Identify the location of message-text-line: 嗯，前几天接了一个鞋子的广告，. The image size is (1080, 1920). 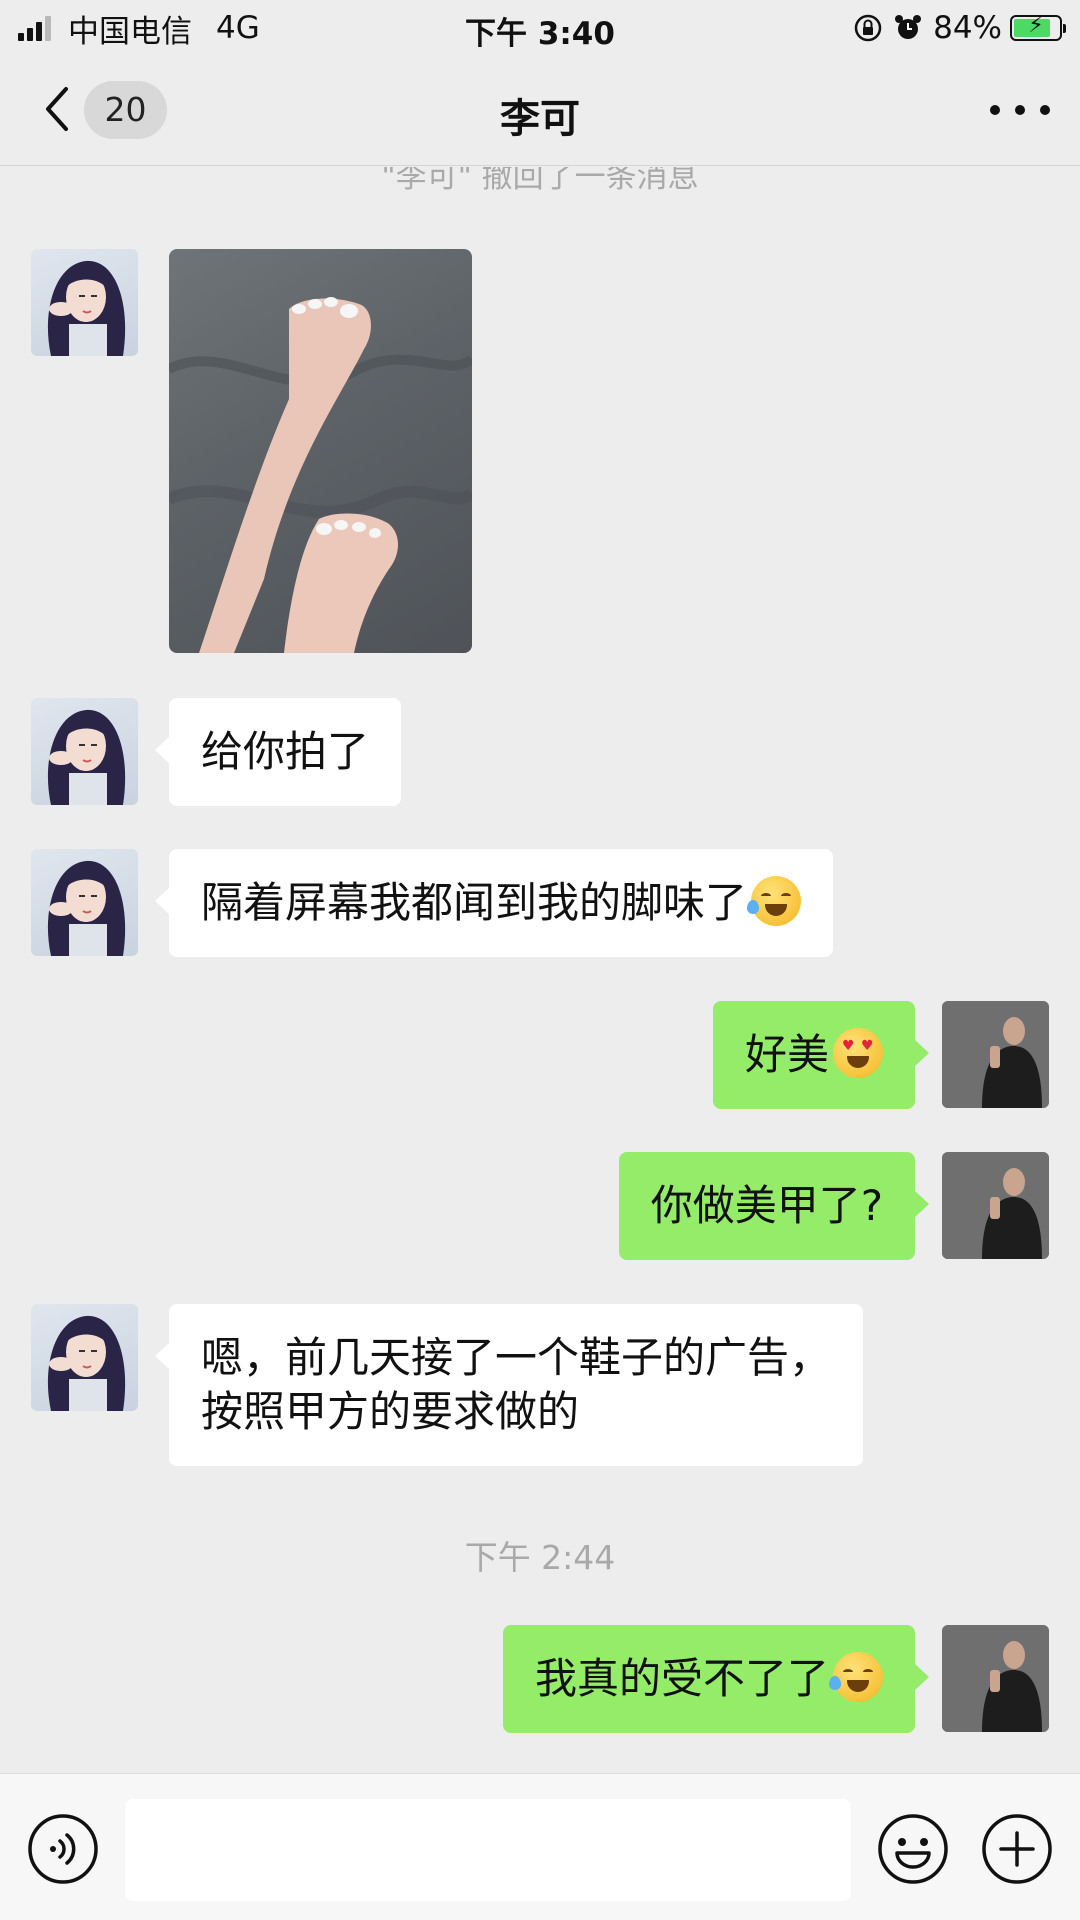
(516, 1357).